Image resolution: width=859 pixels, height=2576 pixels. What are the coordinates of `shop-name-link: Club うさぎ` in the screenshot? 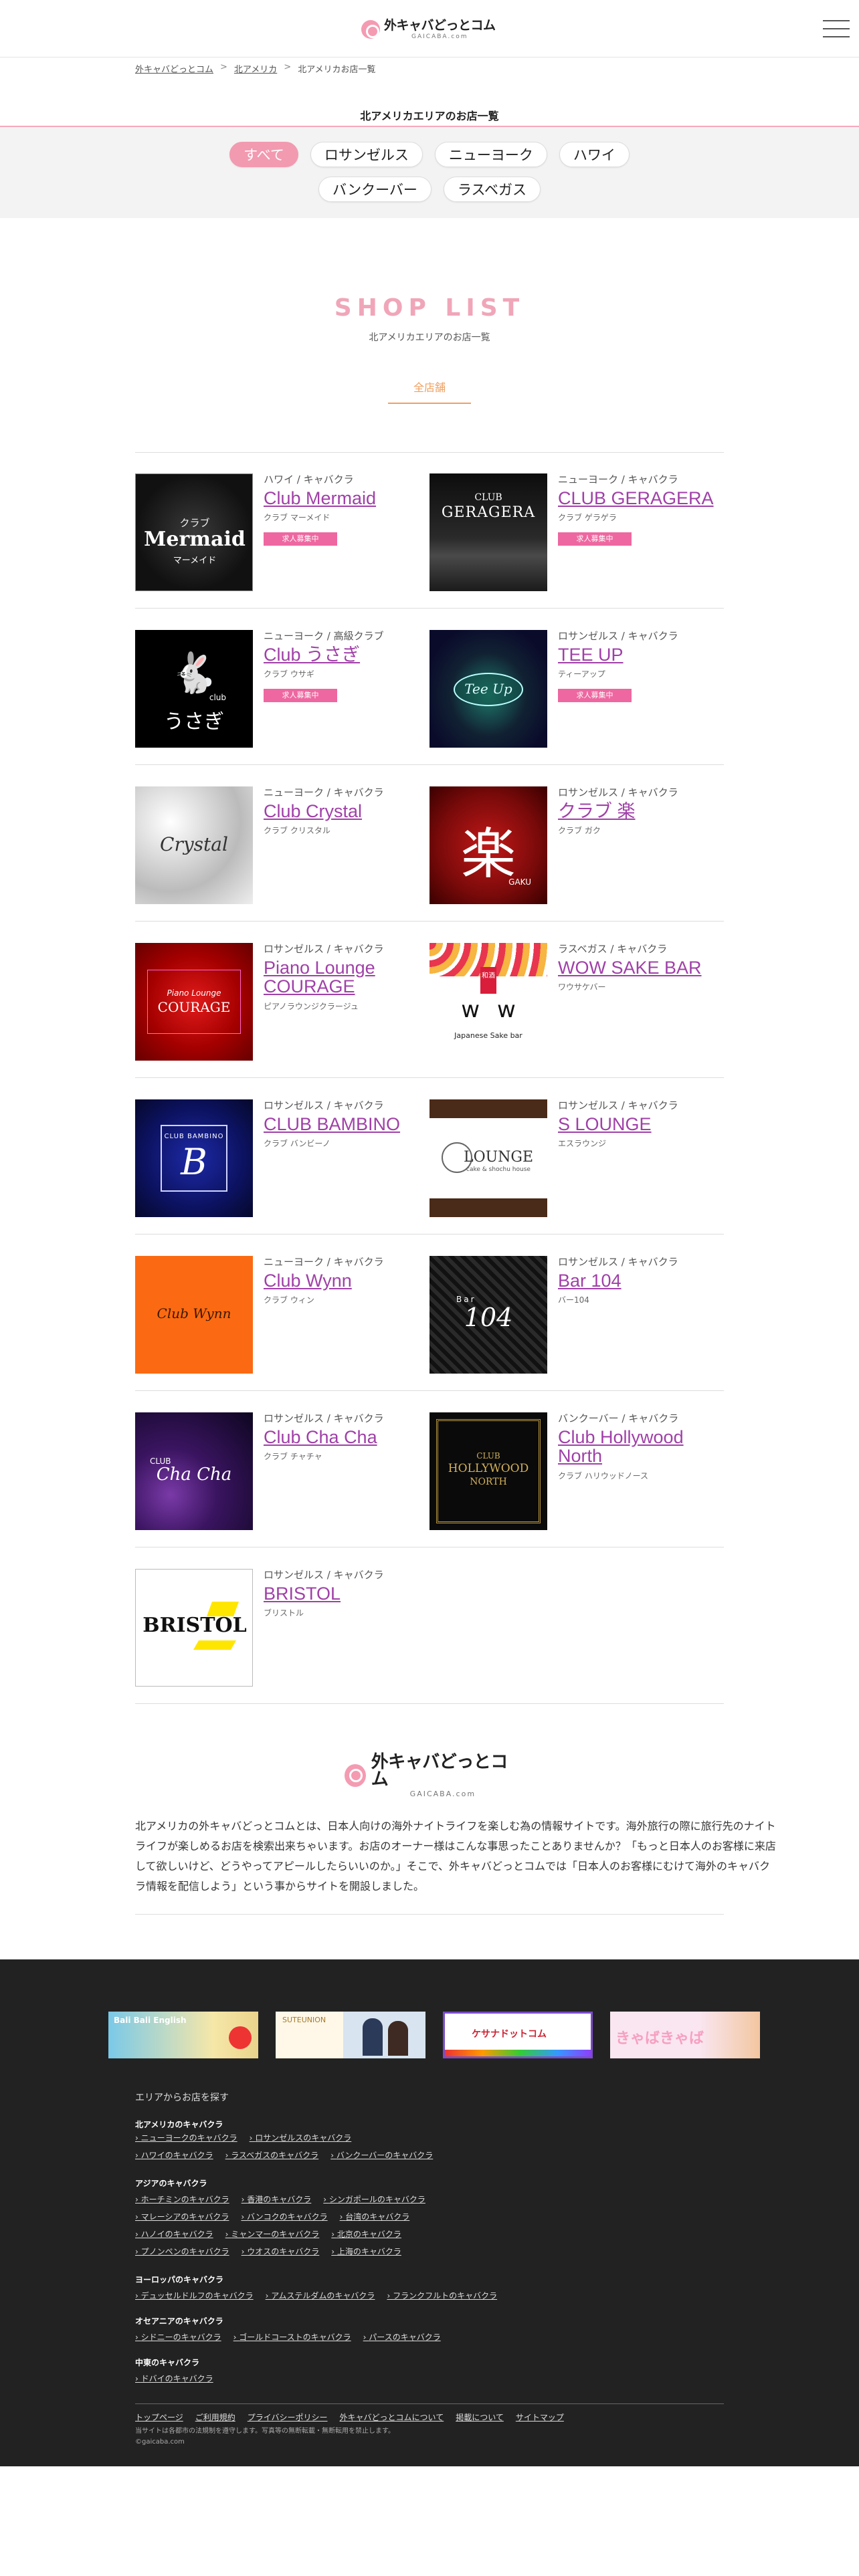 It's located at (344, 655).